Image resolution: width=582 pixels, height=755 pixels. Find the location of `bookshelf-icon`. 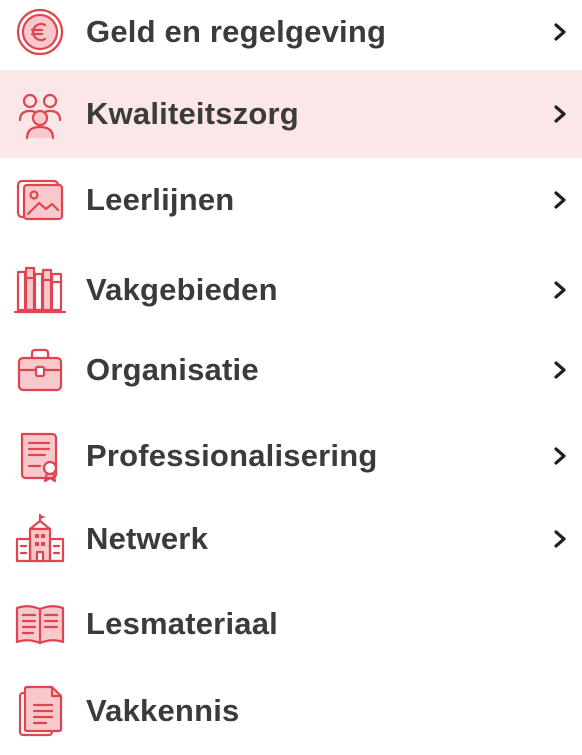

bookshelf-icon is located at coordinates (40, 290).